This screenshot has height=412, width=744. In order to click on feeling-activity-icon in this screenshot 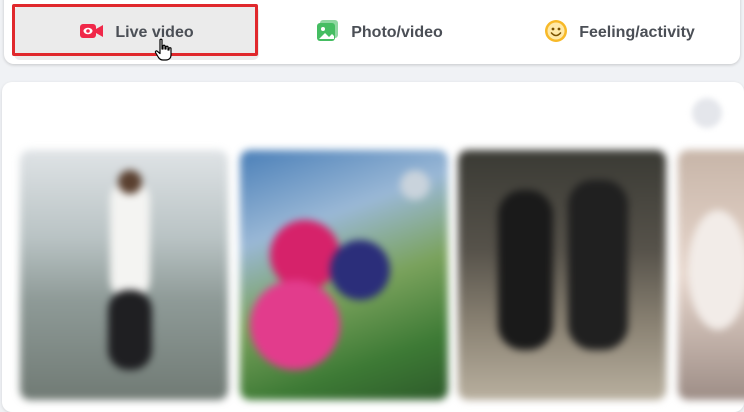, I will do `click(556, 33)`.